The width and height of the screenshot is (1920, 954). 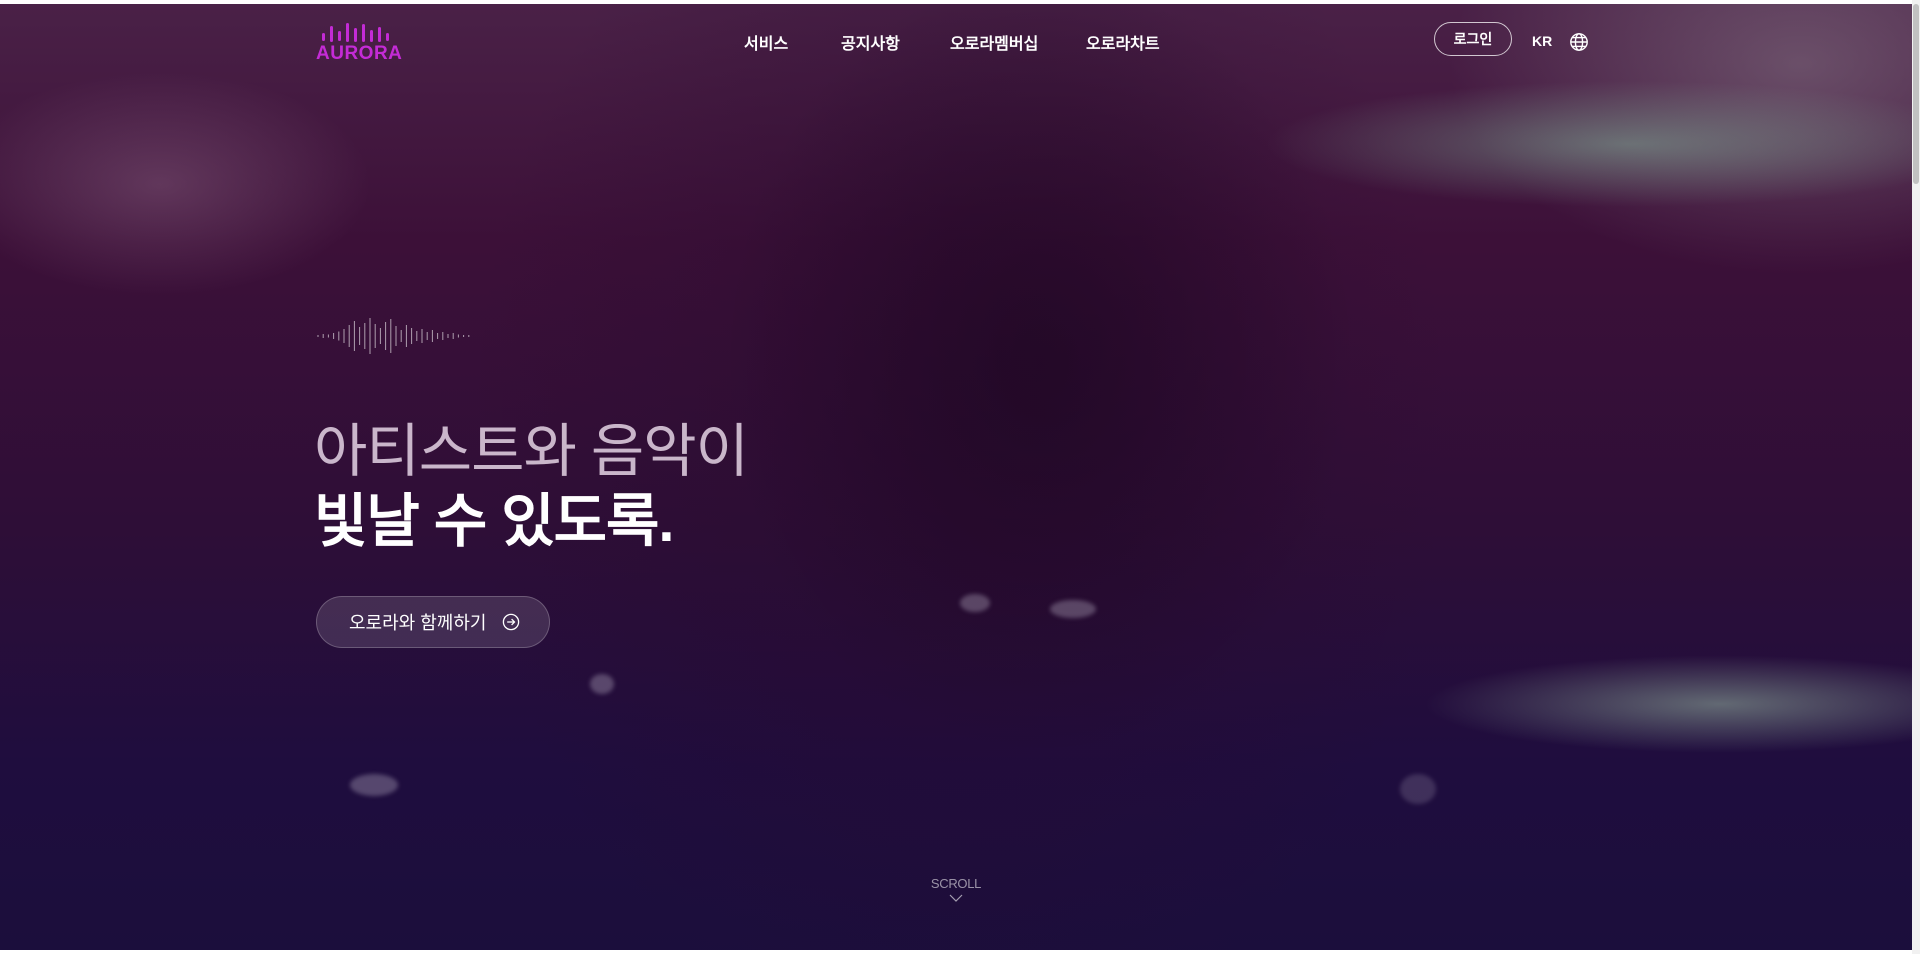 What do you see at coordinates (1473, 39) in the screenshot?
I see `login-button: 로그인` at bounding box center [1473, 39].